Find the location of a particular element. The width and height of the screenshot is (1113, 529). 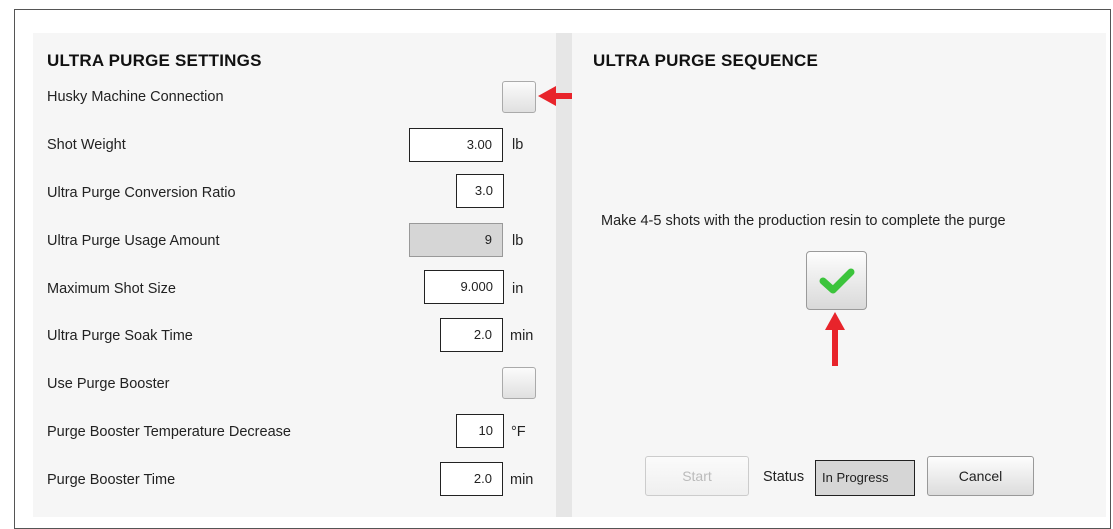

sequence-title: ULTRA PURGE SEQUENCE is located at coordinates (706, 60).